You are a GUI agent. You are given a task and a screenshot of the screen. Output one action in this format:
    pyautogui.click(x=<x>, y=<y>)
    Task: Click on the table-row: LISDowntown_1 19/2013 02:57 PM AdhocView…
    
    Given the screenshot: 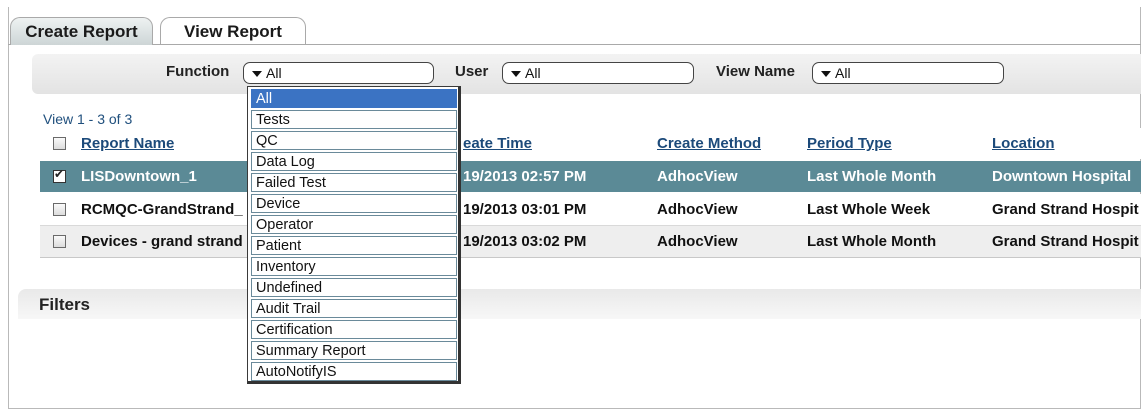 What is the action you would take?
    pyautogui.click(x=590, y=176)
    